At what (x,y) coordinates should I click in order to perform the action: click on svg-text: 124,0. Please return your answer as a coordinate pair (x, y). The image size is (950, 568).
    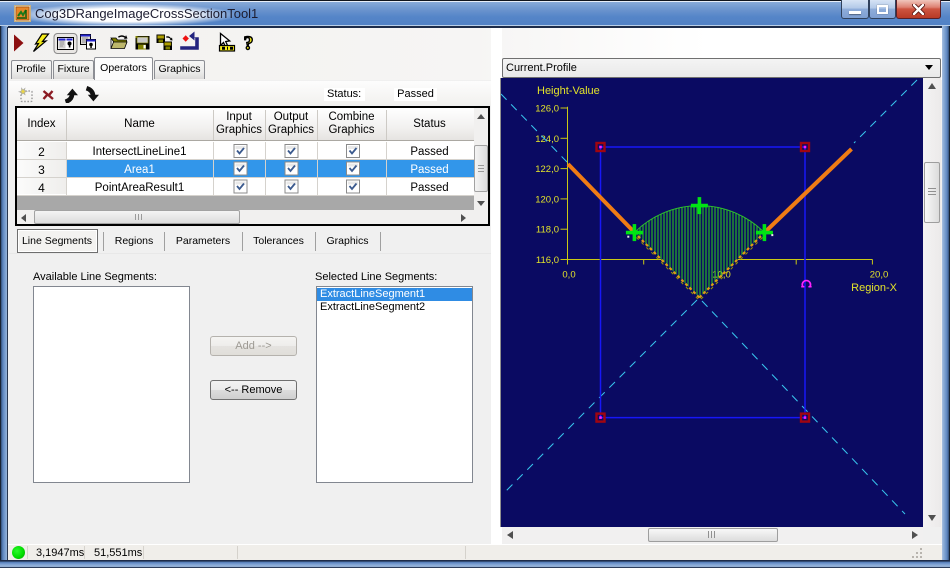
    Looking at the image, I should click on (547, 139).